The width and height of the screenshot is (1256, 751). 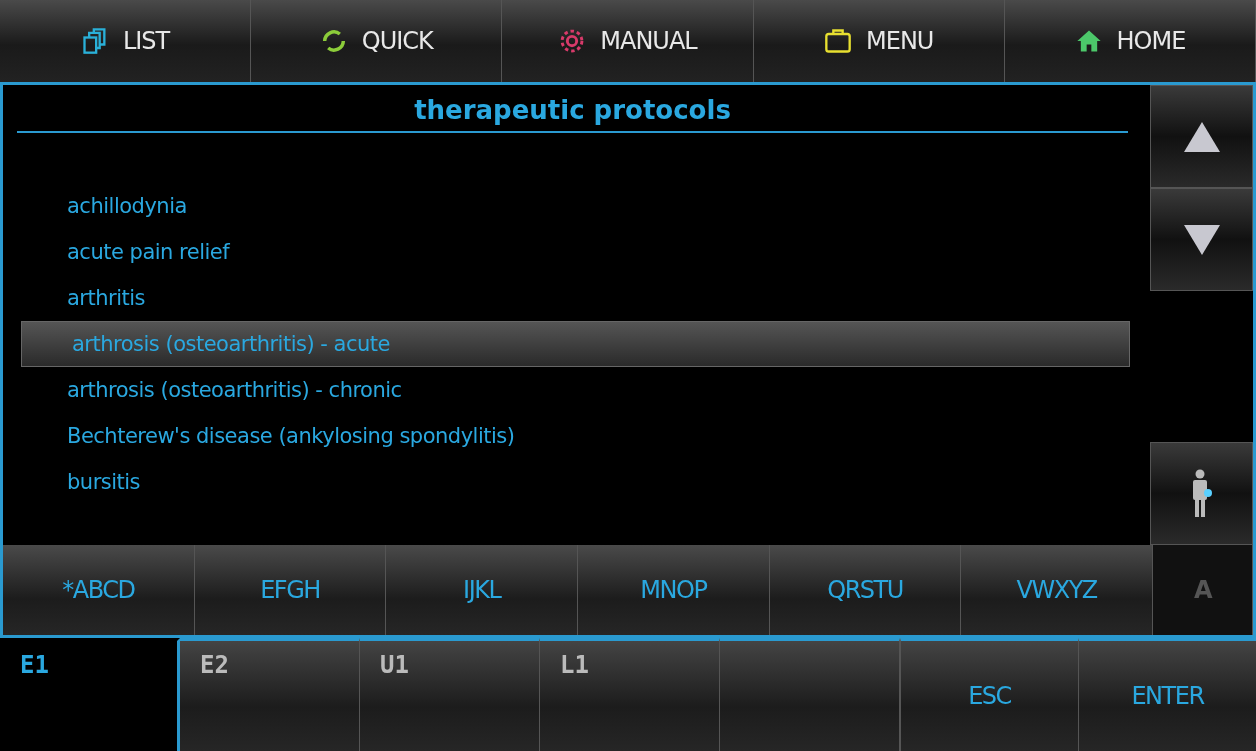 I want to click on letter-filter-button: EFGH, so click(x=290, y=590).